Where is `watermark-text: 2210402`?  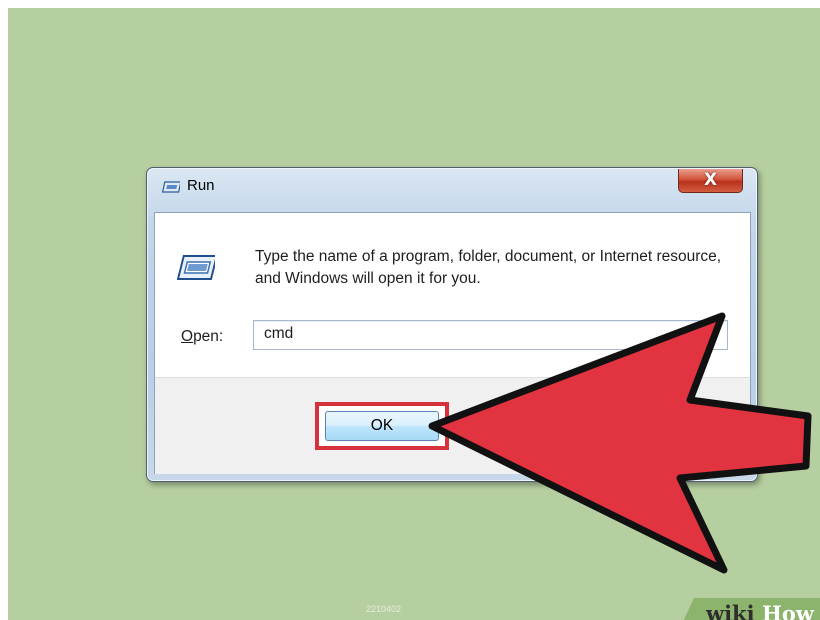
watermark-text: 2210402 is located at coordinates (384, 609).